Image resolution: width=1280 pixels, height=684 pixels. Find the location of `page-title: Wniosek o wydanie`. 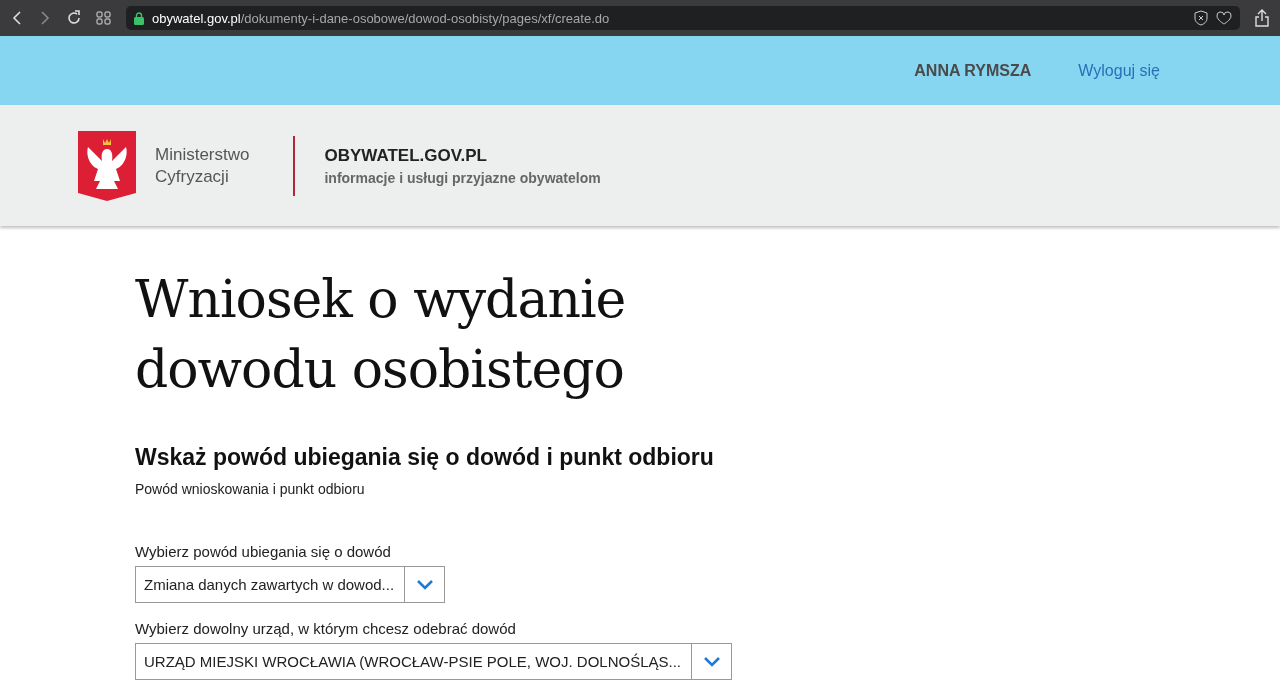

page-title: Wniosek o wydanie is located at coordinates (380, 299).